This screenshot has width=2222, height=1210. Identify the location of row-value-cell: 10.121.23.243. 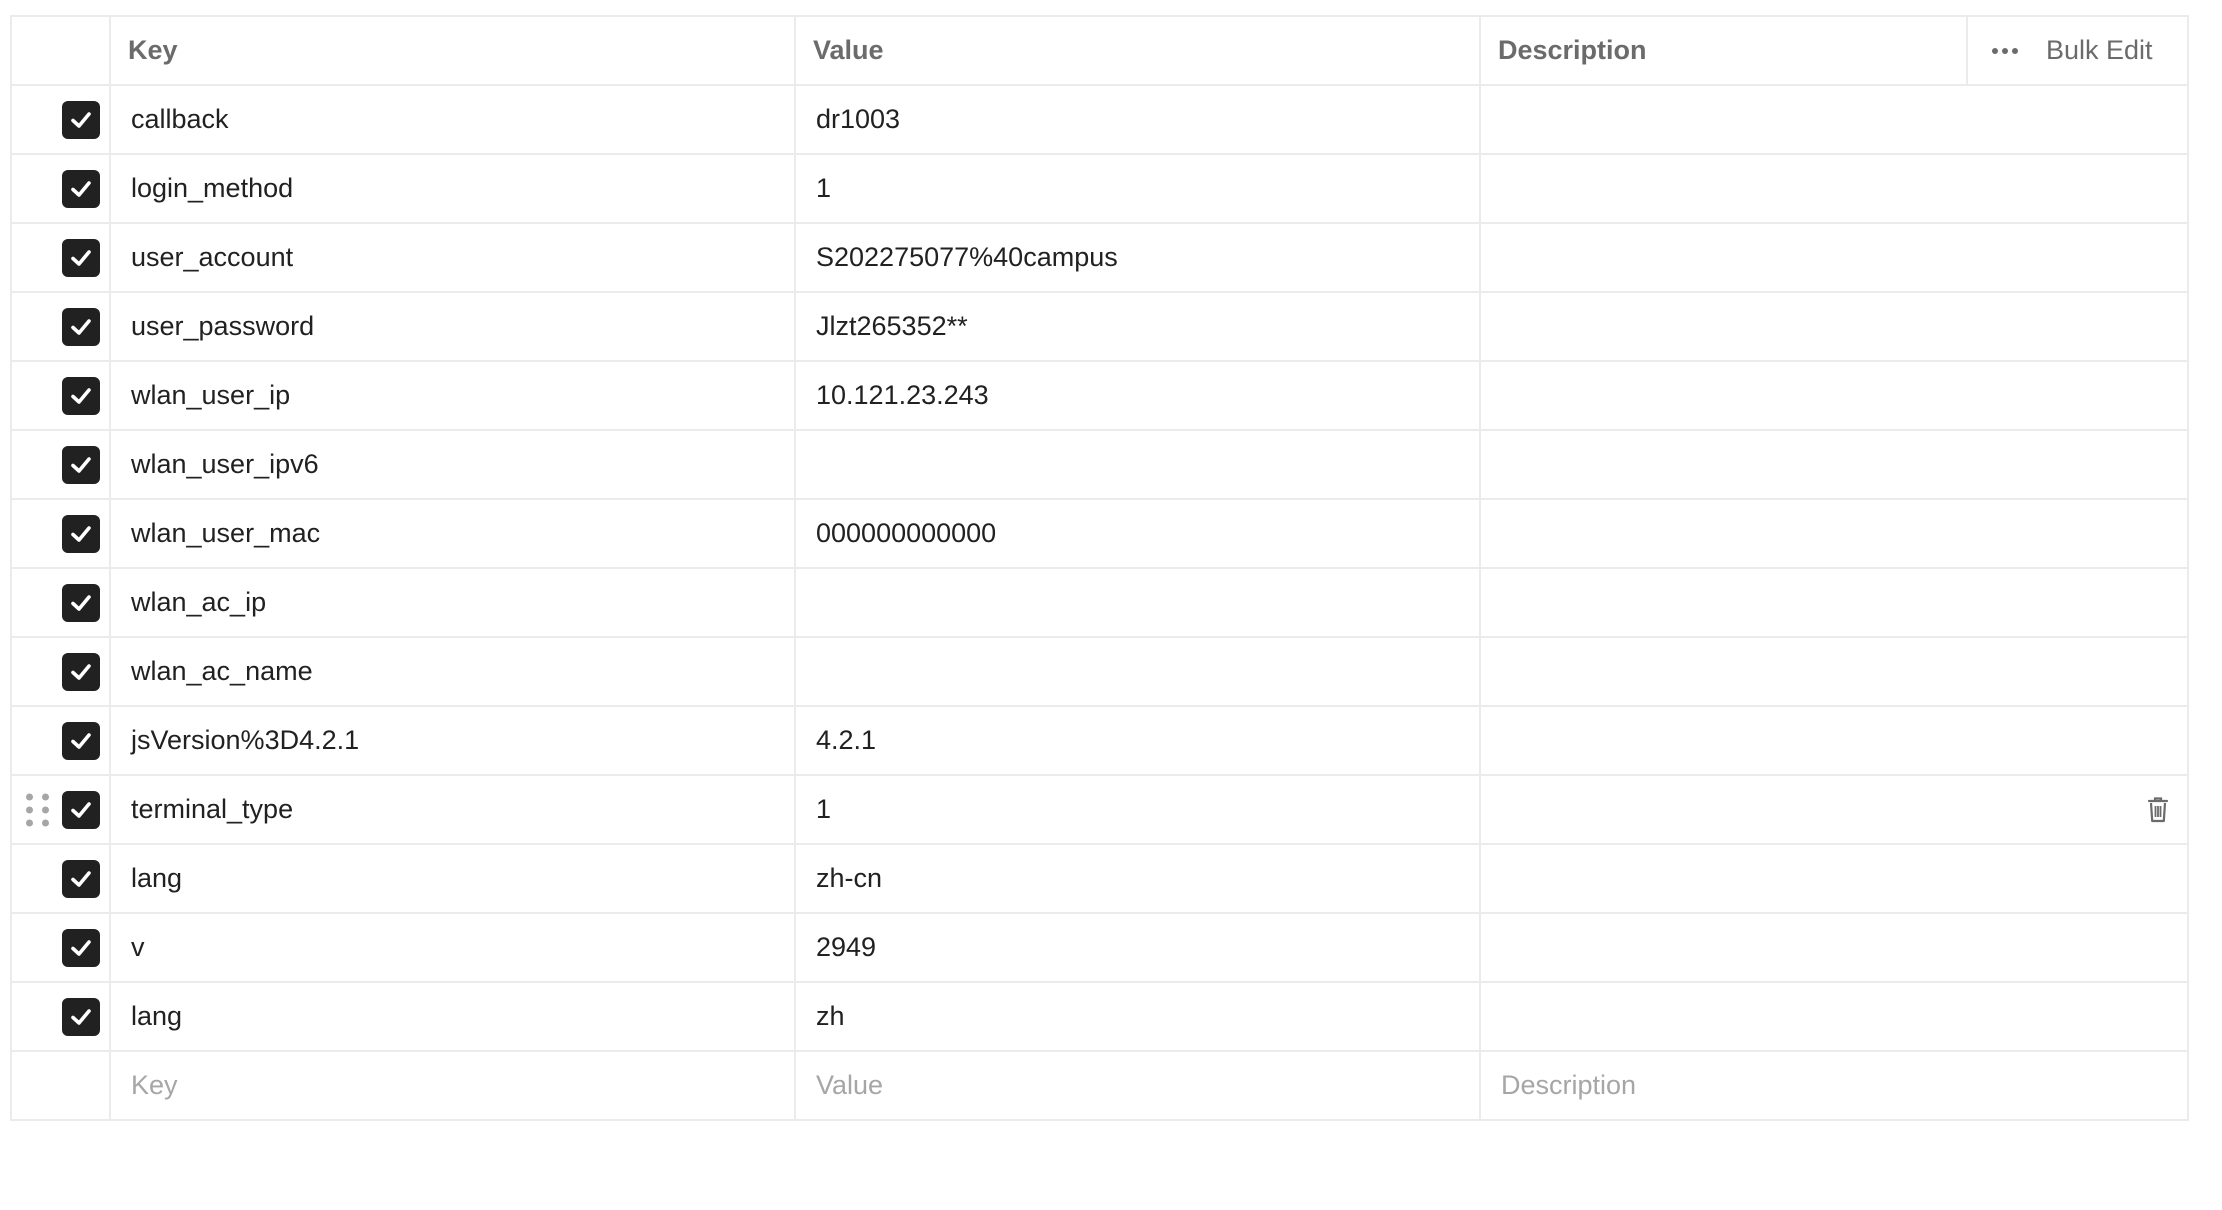
(1137, 395).